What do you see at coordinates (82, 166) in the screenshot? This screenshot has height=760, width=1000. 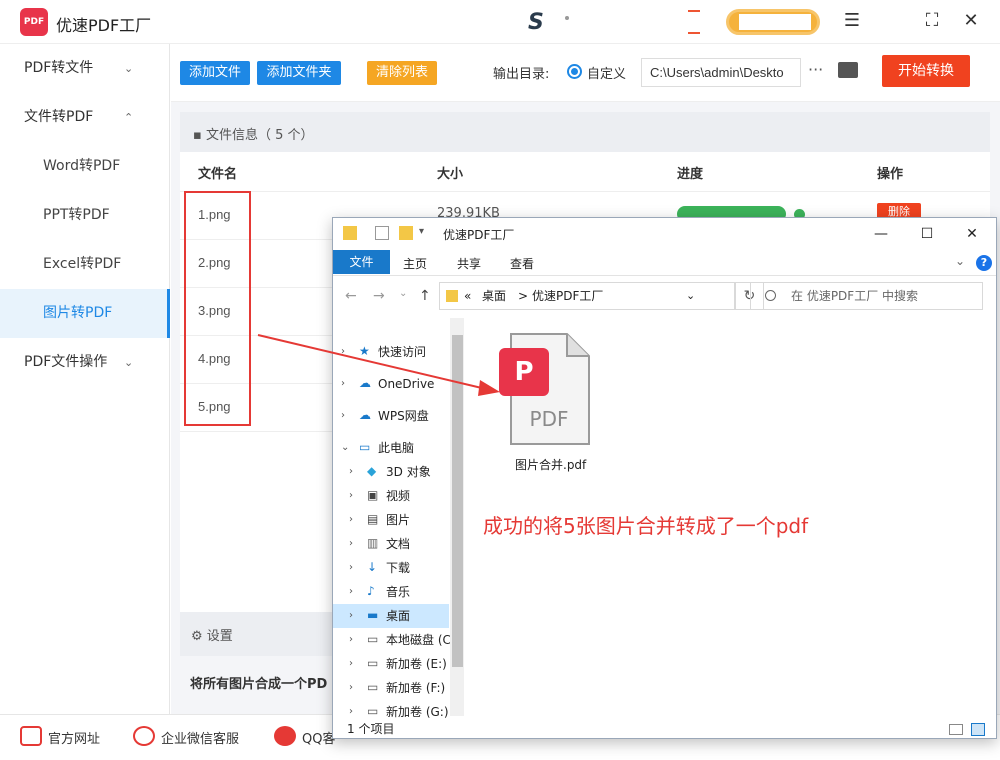 I see `sidebar-item-label: Word转PDF` at bounding box center [82, 166].